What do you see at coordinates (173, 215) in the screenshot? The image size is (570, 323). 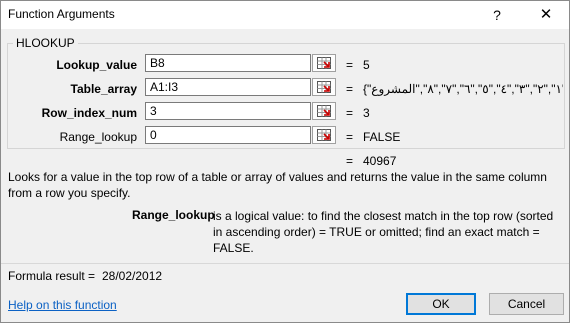 I see `argument-help-name: Range_lookup` at bounding box center [173, 215].